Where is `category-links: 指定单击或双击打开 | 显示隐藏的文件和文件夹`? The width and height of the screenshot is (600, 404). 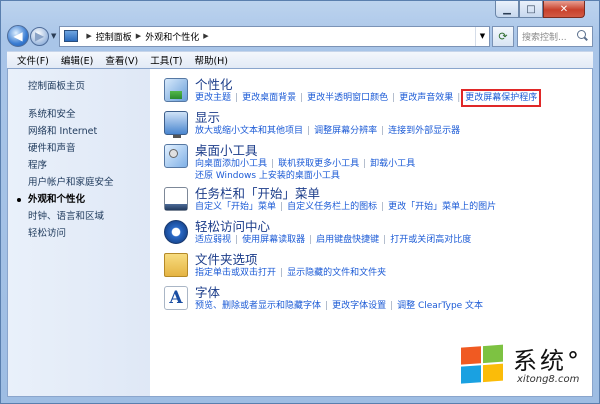
category-links: 指定单击或双击打开 | 显示隐藏的文件和文件夹 is located at coordinates (388, 273).